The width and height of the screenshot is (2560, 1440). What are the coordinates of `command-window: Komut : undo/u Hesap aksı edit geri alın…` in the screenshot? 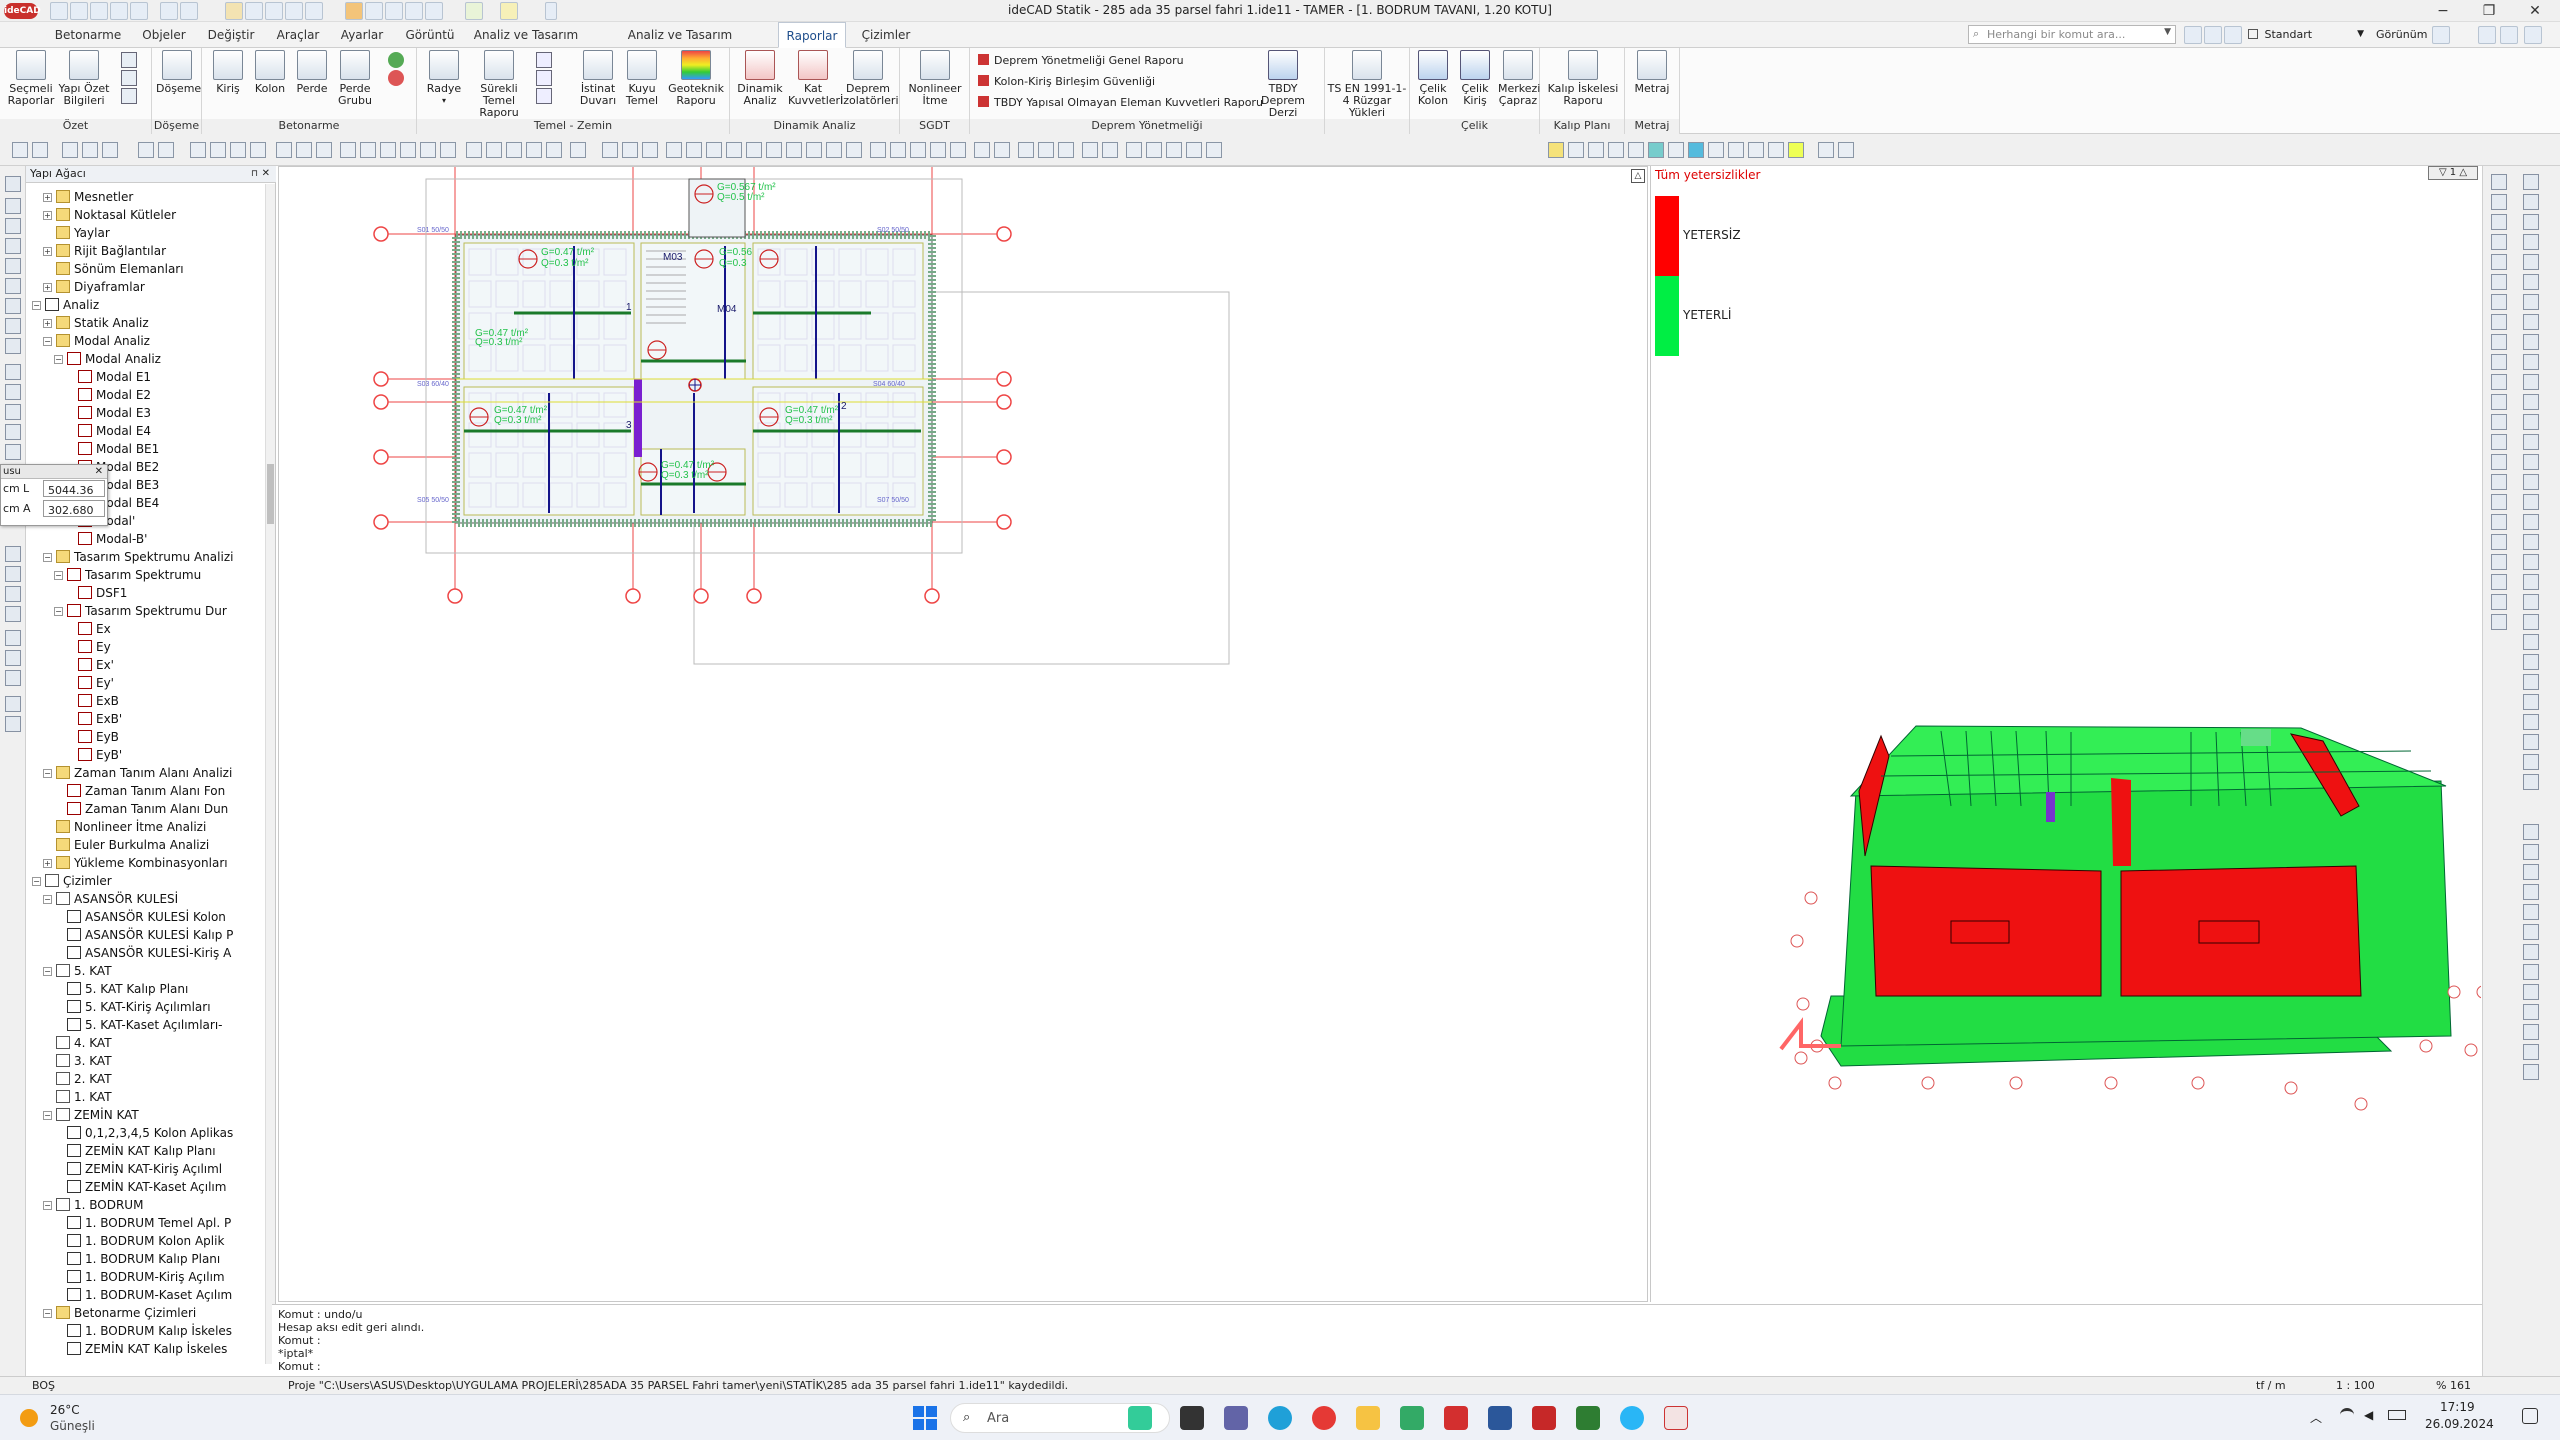 It's located at (1377, 1340).